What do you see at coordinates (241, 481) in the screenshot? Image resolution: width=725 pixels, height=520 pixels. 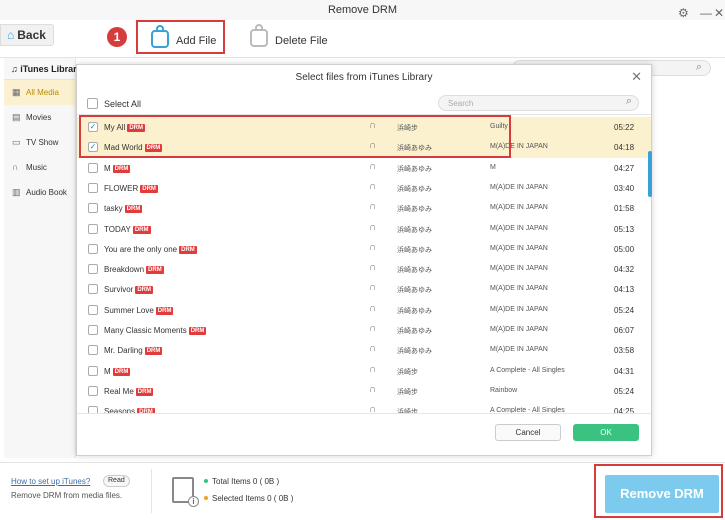 I see `total-items-stat: Total Items 0 ( 0B )` at bounding box center [241, 481].